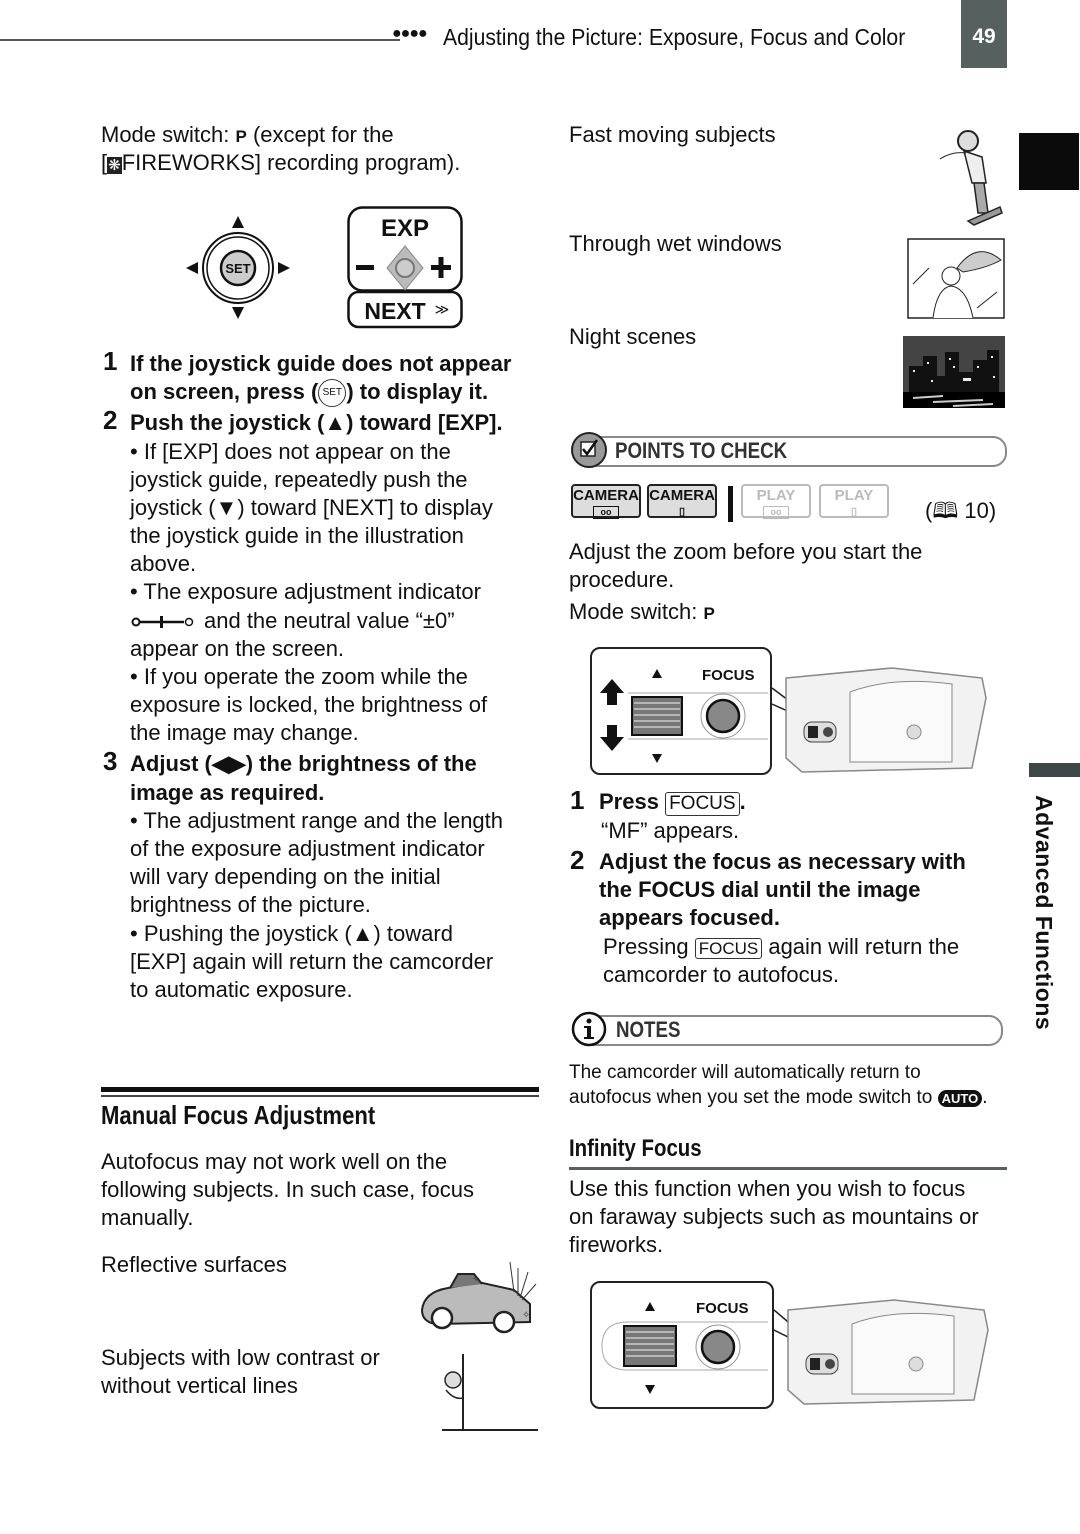  Describe the element at coordinates (307, 848) in the screenshot. I see `bullet-line: of the exposure adjustment indicator` at that location.